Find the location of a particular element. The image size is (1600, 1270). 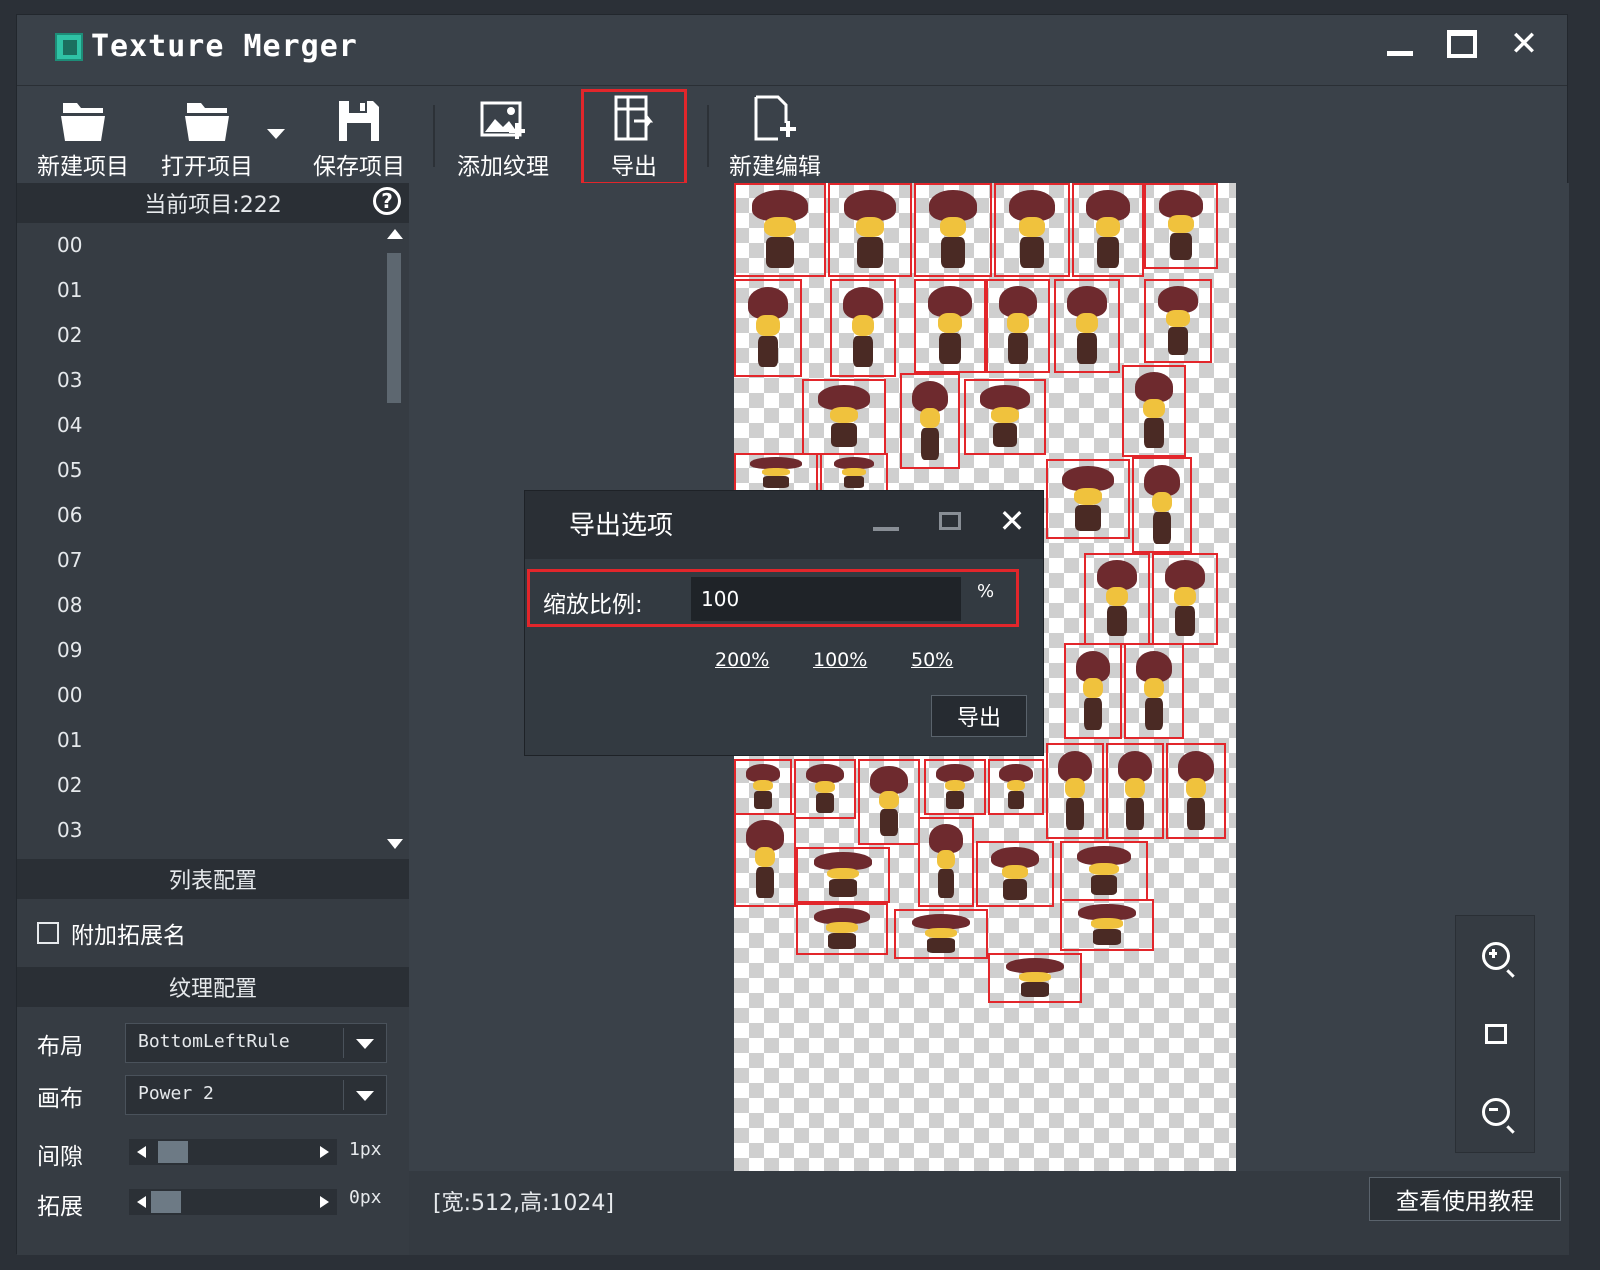

append-extension-row: 附加拓展名 is located at coordinates (213, 933).